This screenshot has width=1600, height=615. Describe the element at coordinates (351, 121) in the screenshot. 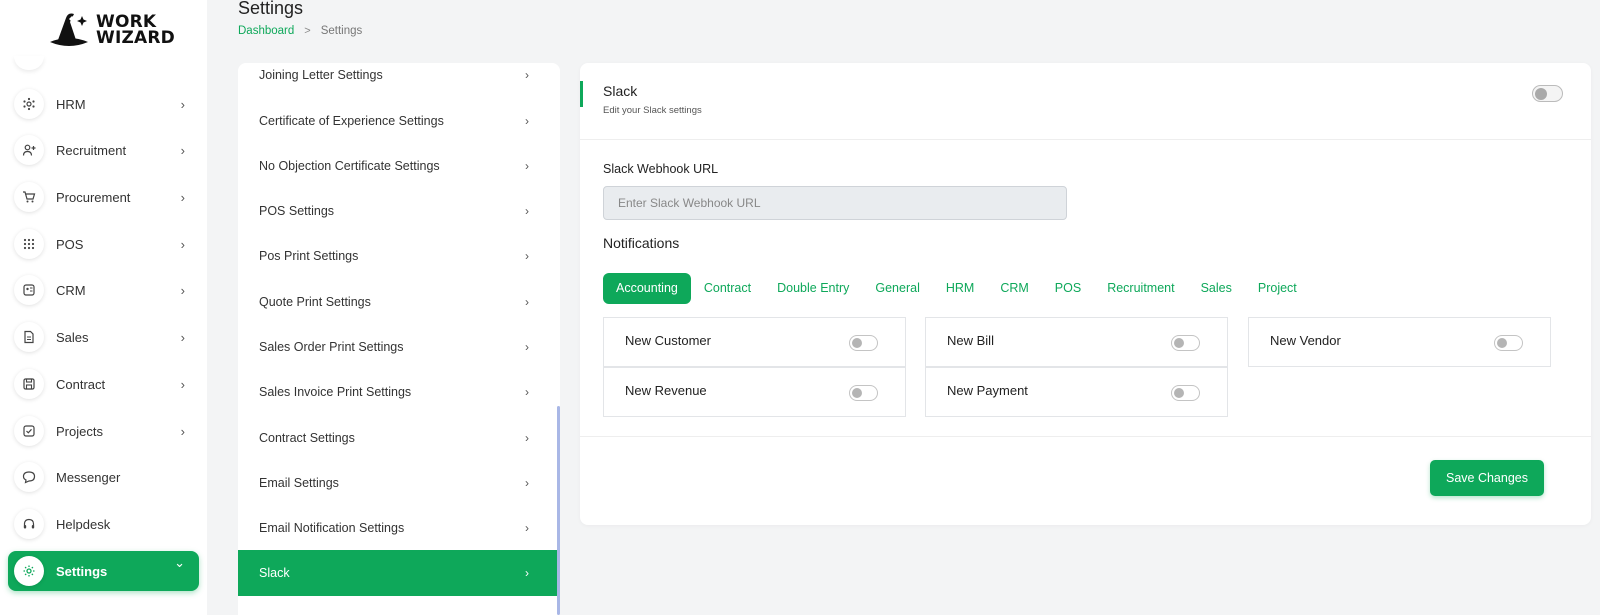

I see `settings-item-label: Certificate of Experience Settings` at that location.